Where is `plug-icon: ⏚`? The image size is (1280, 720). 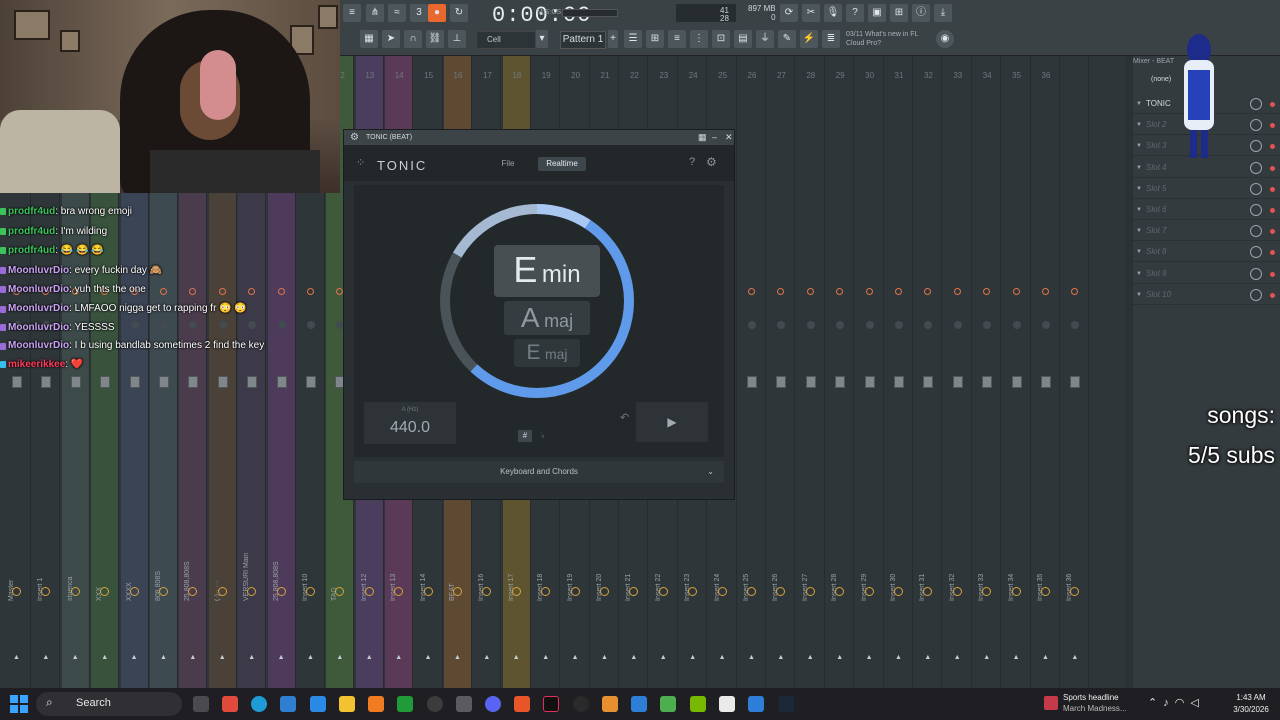 plug-icon: ⏚ is located at coordinates (765, 39).